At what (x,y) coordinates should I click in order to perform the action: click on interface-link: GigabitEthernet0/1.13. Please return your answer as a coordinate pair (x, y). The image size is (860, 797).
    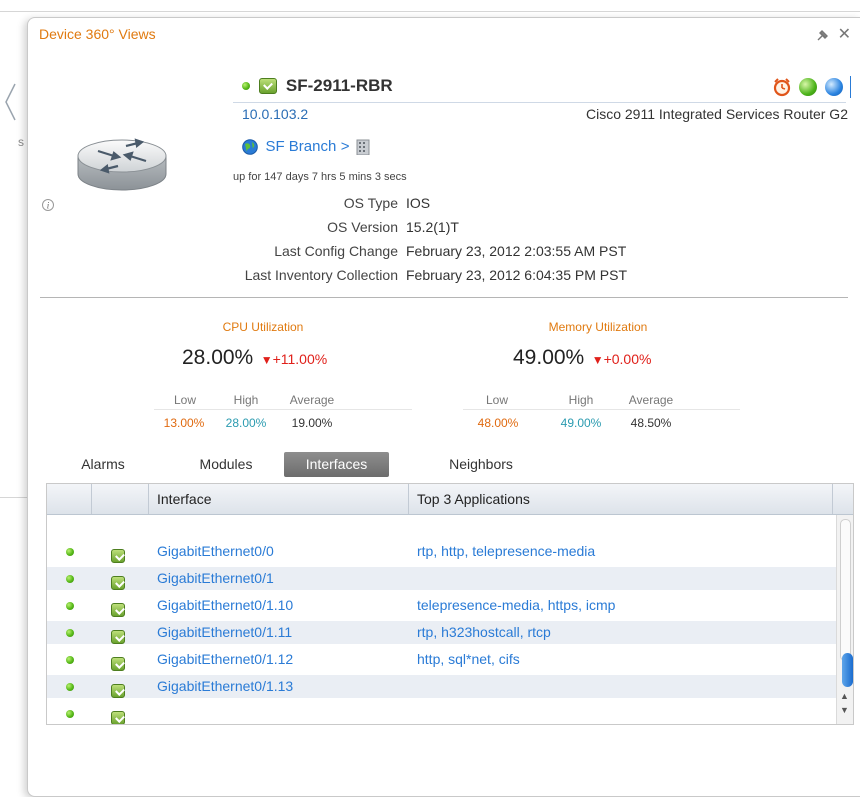
    Looking at the image, I should click on (225, 686).